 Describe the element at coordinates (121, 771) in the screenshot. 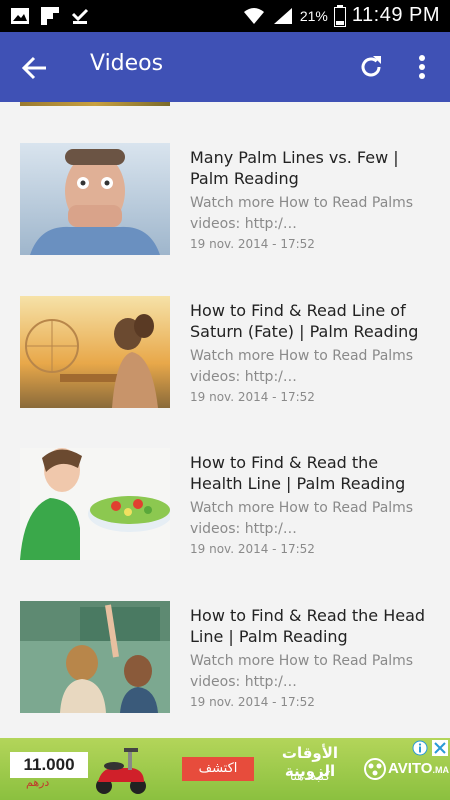

I see `scooter-image` at that location.